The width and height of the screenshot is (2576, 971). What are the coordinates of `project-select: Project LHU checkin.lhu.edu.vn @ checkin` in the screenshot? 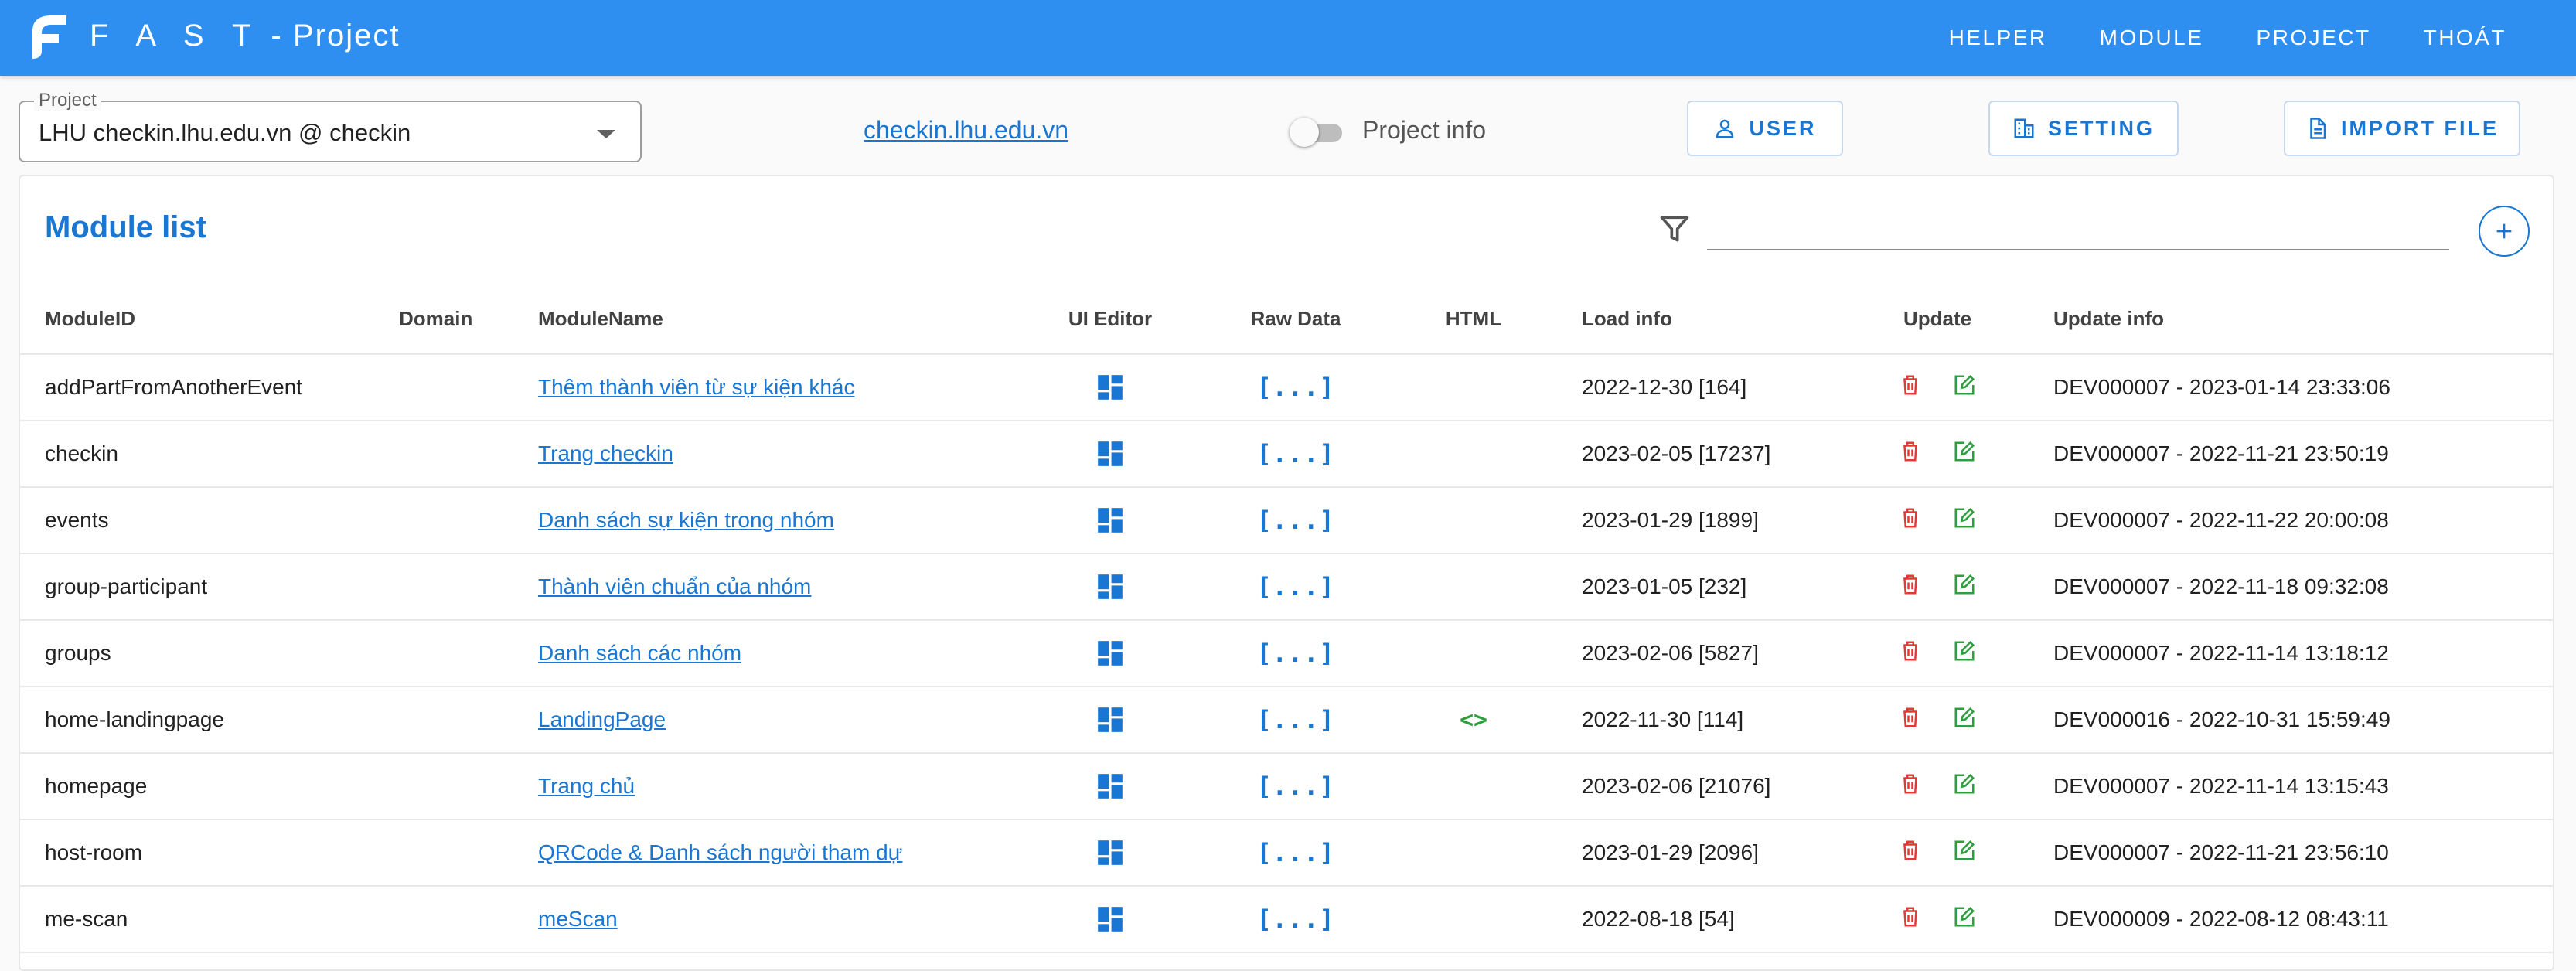 It's located at (330, 126).